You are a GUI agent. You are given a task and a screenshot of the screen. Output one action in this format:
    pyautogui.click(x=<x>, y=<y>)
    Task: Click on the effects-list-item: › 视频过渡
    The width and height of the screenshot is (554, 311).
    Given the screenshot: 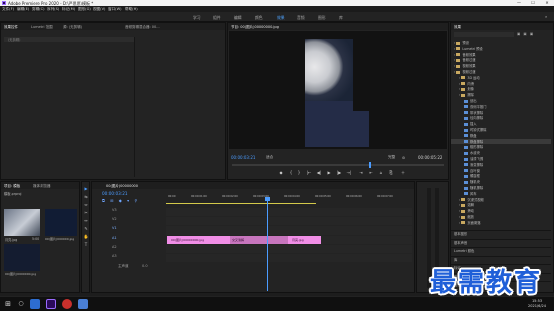 What is the action you would take?
    pyautogui.click(x=501, y=71)
    